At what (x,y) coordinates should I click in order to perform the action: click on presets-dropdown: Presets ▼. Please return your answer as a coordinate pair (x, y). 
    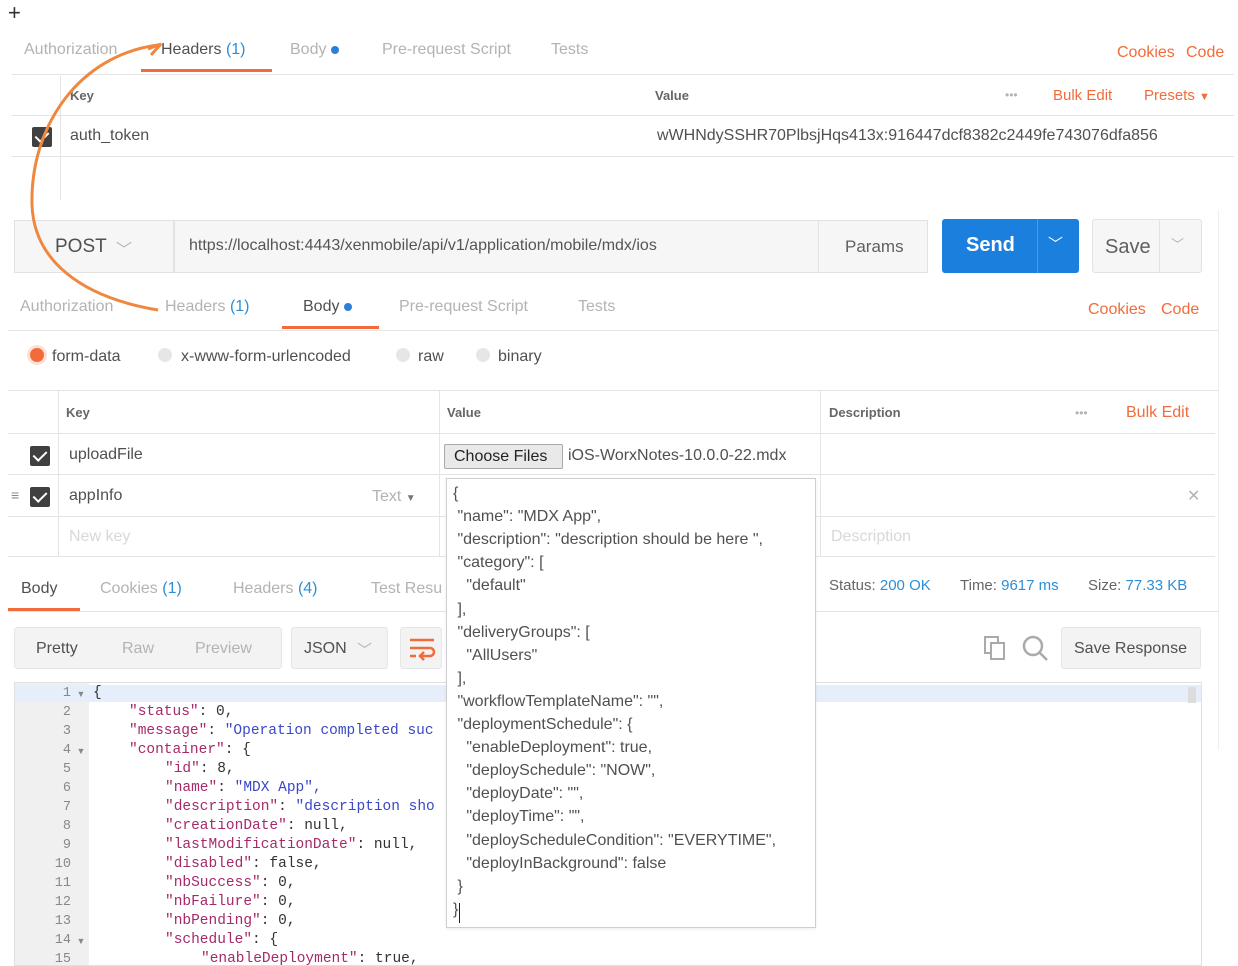
    Looking at the image, I should click on (1177, 95).